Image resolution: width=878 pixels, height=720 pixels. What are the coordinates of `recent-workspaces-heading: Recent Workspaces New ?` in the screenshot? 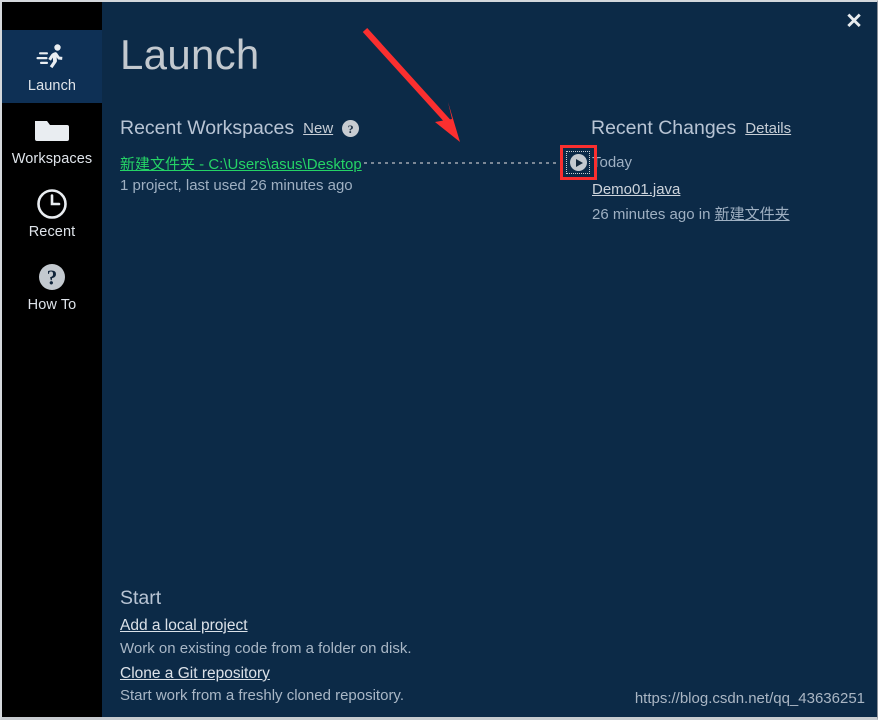 It's located at (240, 128).